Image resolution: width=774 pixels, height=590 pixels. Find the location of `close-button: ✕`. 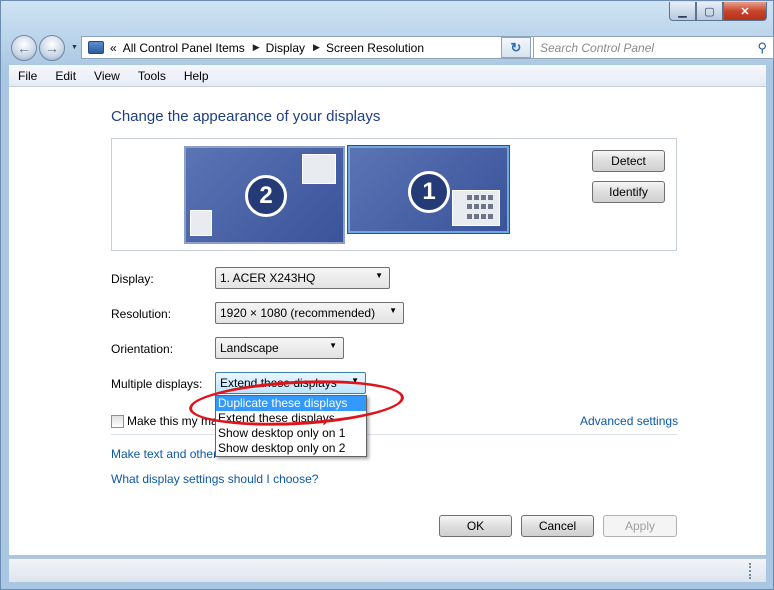

close-button: ✕ is located at coordinates (745, 11).